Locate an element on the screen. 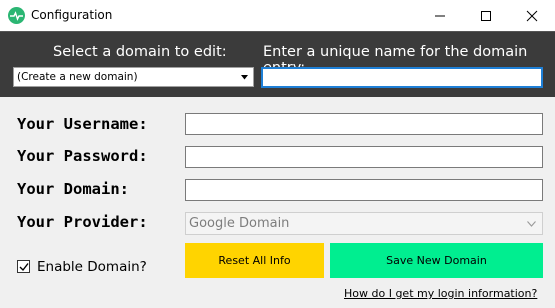  close-icon is located at coordinates (532, 16).